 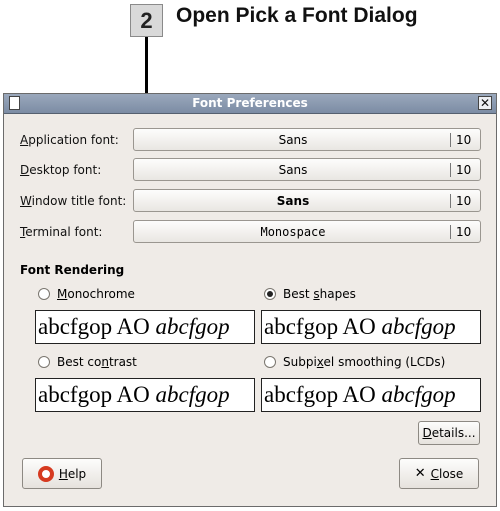 I want to click on window-close-button: ✕, so click(x=485, y=103).